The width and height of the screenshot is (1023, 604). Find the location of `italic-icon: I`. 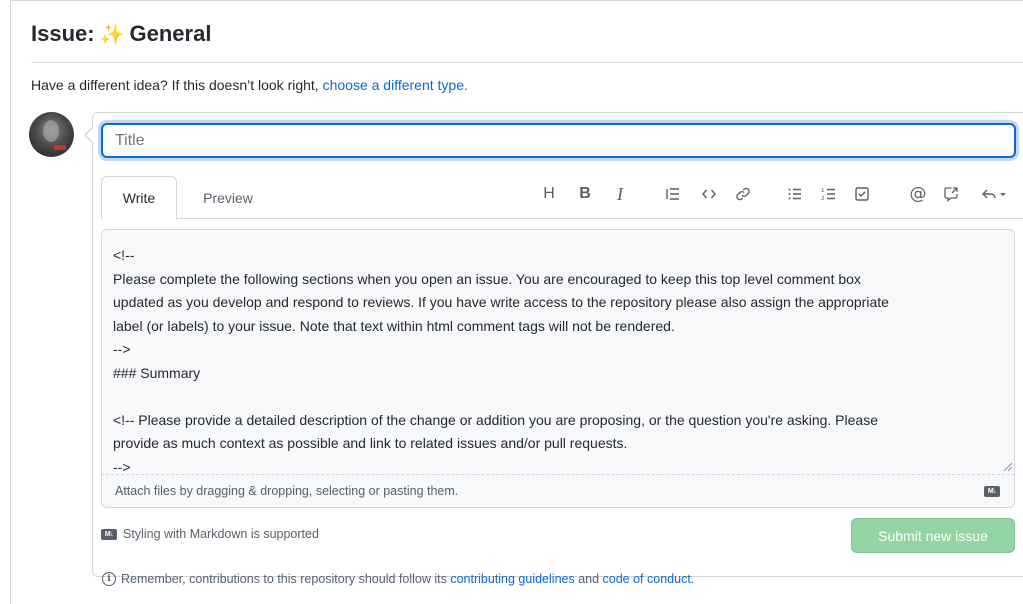

italic-icon: I is located at coordinates (620, 194).